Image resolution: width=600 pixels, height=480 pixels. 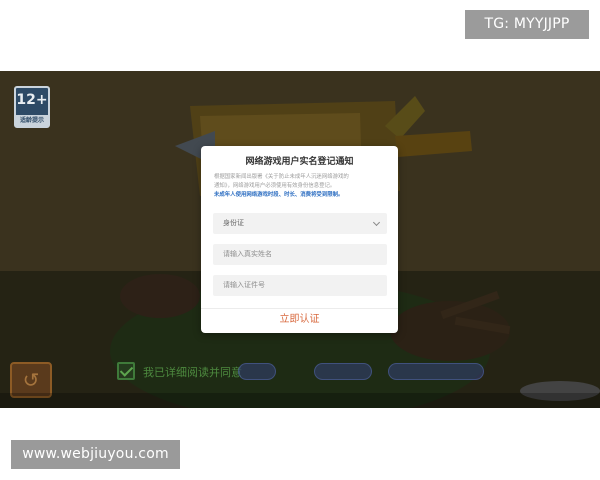 I want to click on agreement-checkbox, so click(x=126, y=371).